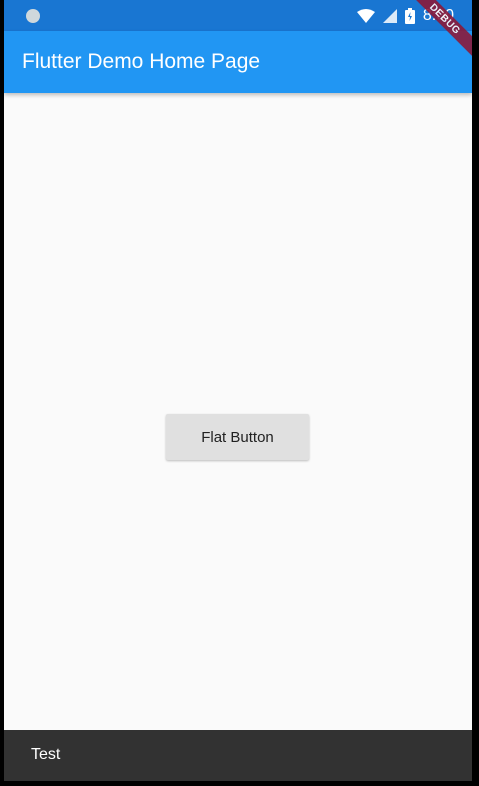  I want to click on battery-icon, so click(409, 16).